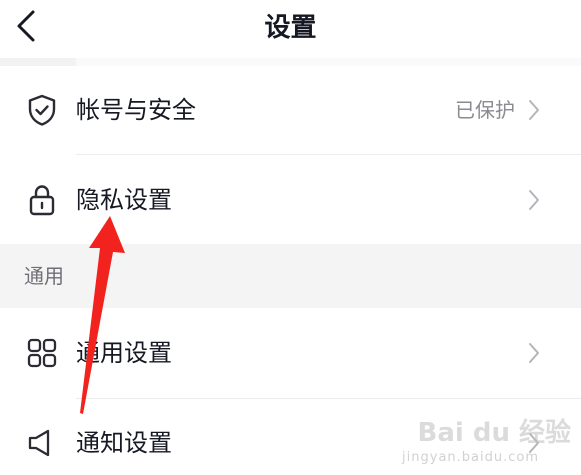 The width and height of the screenshot is (581, 475). Describe the element at coordinates (124, 443) in the screenshot. I see `notification-settings-label: 通知设置` at that location.